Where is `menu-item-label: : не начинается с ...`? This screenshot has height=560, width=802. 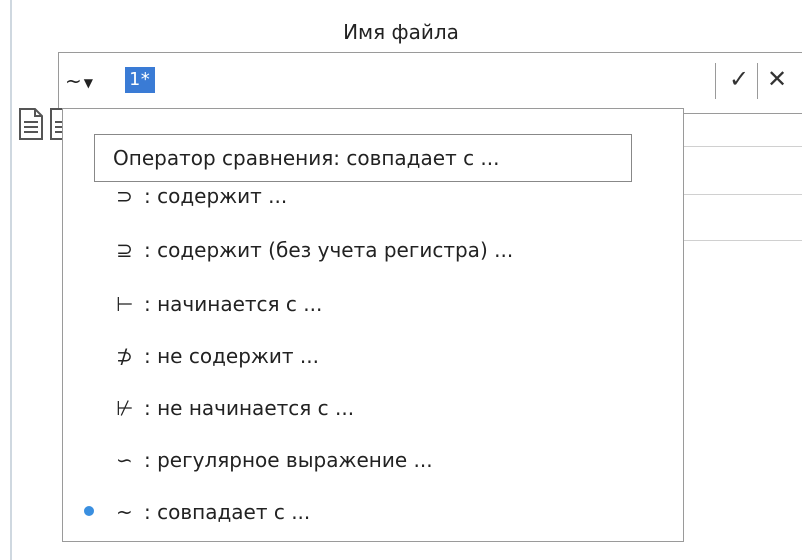 menu-item-label: : не начинается с ... is located at coordinates (249, 408).